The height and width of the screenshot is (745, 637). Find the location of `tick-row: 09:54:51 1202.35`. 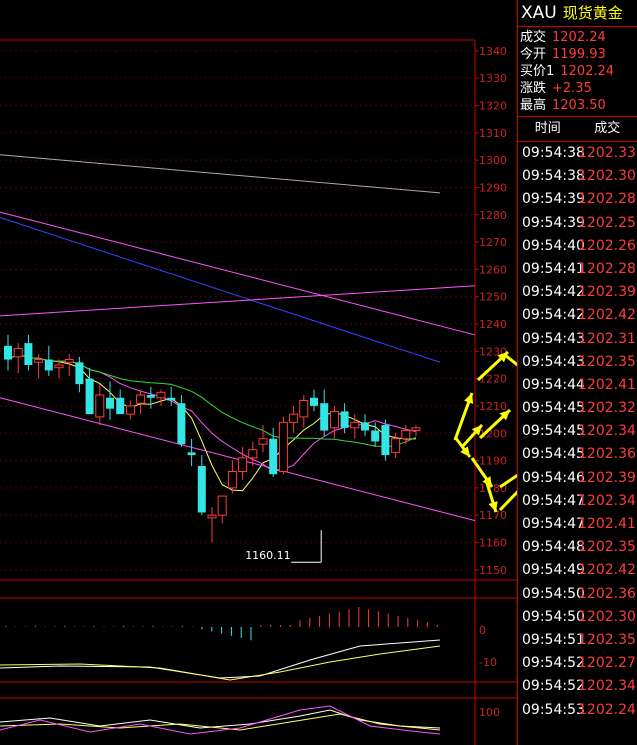

tick-row: 09:54:51 1202.35 is located at coordinates (577, 640).